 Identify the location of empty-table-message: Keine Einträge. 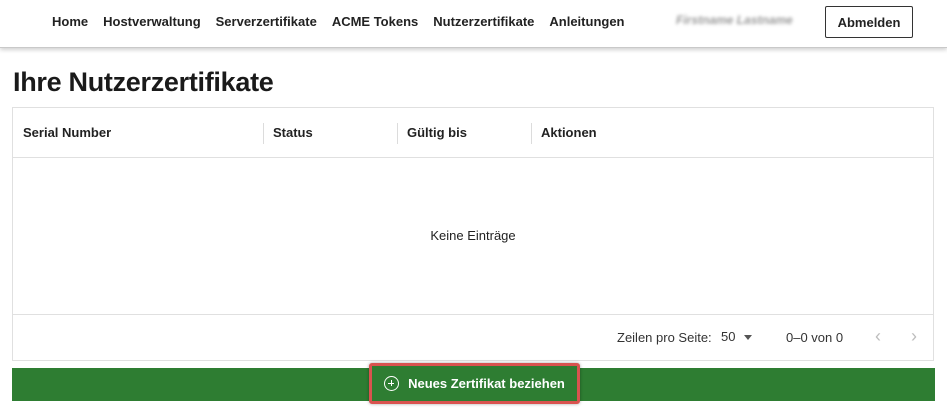
(473, 235).